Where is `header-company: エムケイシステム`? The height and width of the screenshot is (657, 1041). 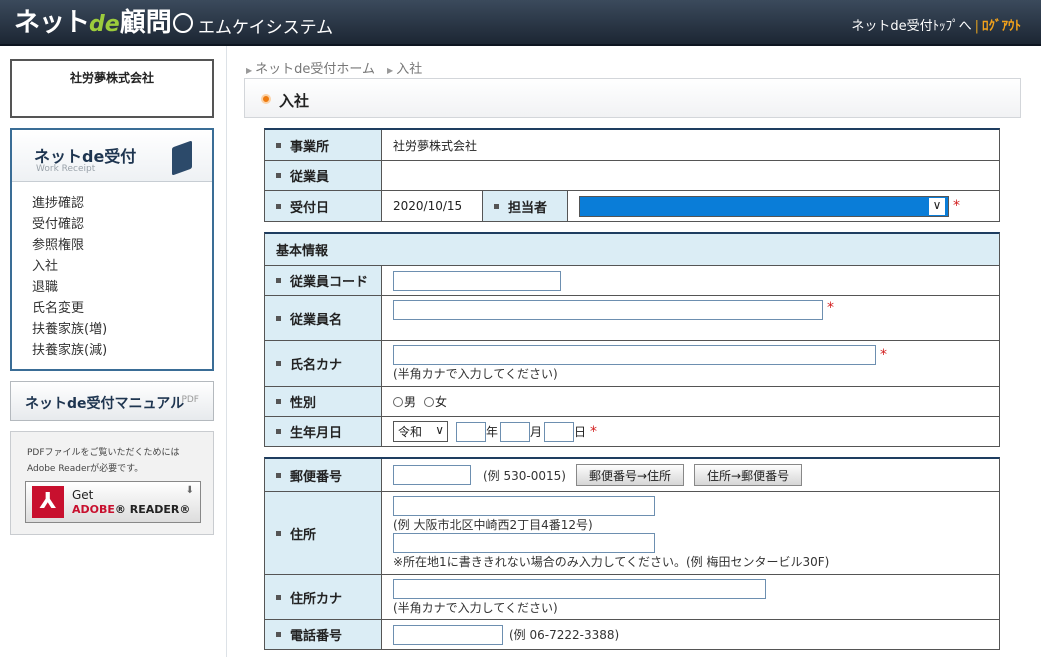 header-company: エムケイシステム is located at coordinates (266, 28).